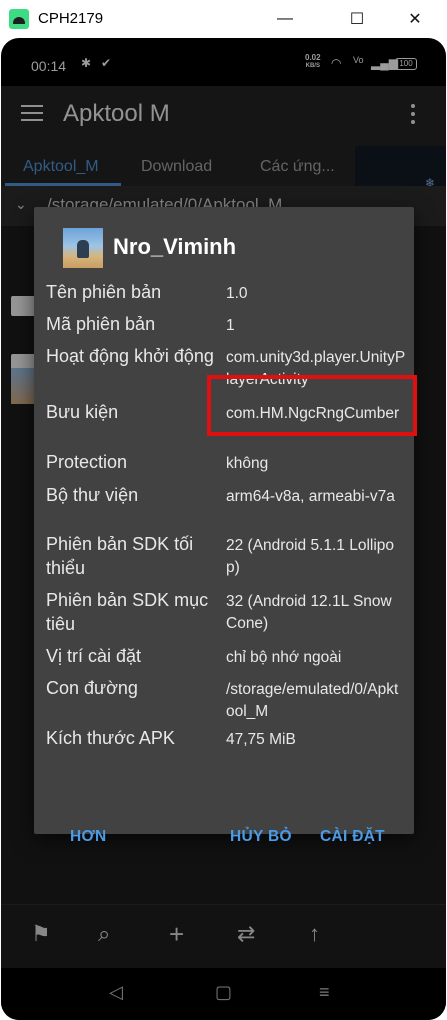  Describe the element at coordinates (120, 556) in the screenshot. I see `info-label: Phiên bản SDK tối thiểu` at that location.